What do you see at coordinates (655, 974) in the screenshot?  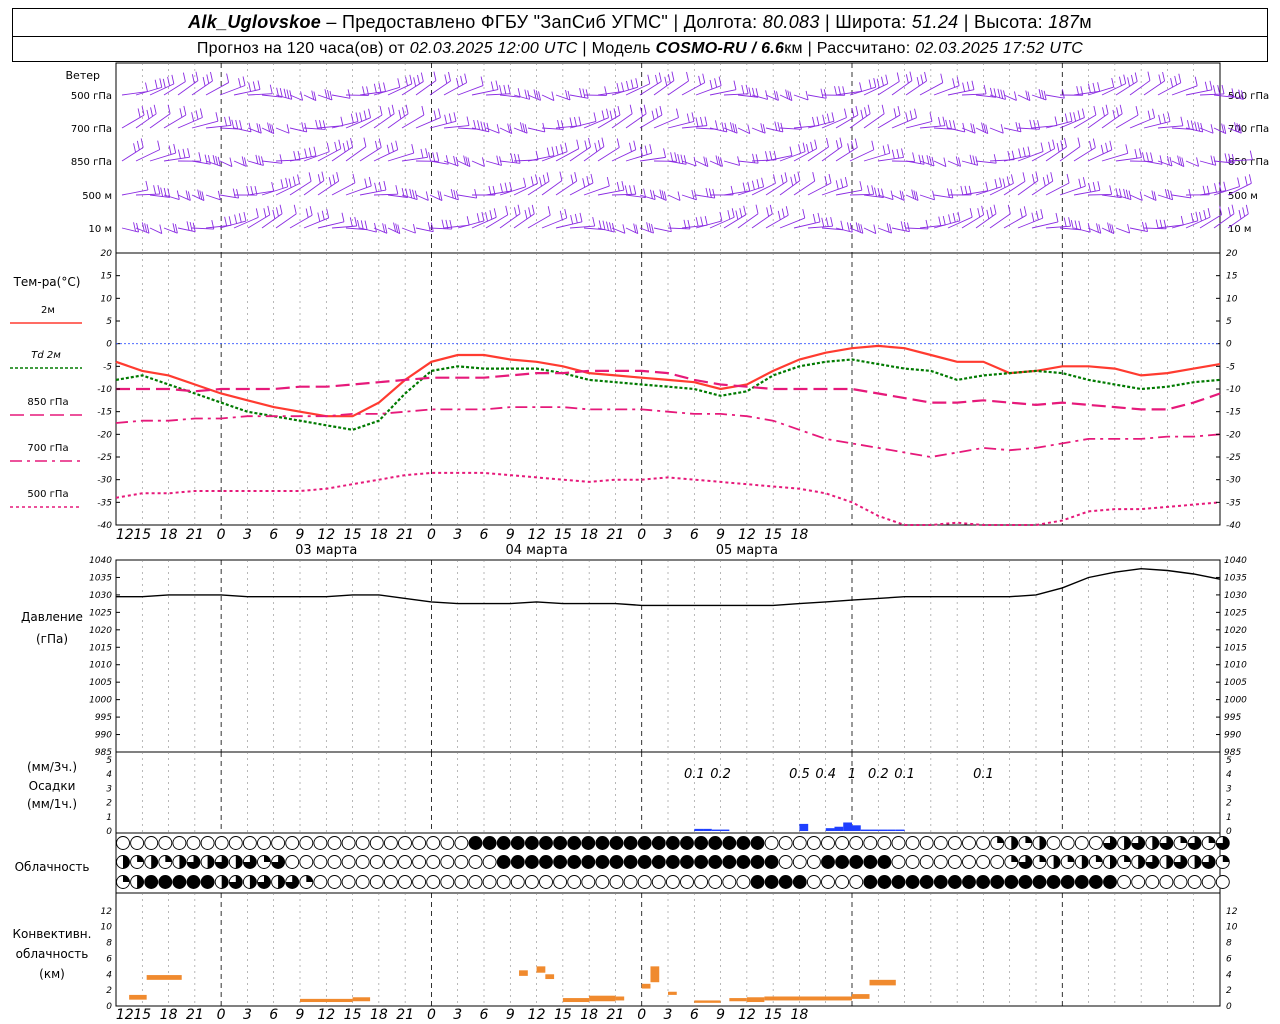 I see `convective-bar` at bounding box center [655, 974].